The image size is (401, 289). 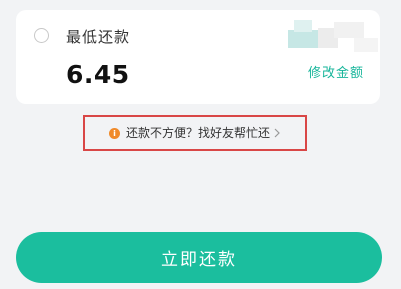 What do you see at coordinates (277, 133) in the screenshot?
I see `chevron-right-icon` at bounding box center [277, 133].